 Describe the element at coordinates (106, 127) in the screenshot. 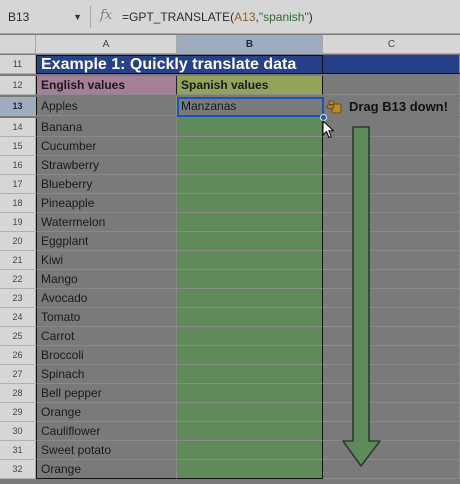

I see `english-value-cell: Banana` at that location.